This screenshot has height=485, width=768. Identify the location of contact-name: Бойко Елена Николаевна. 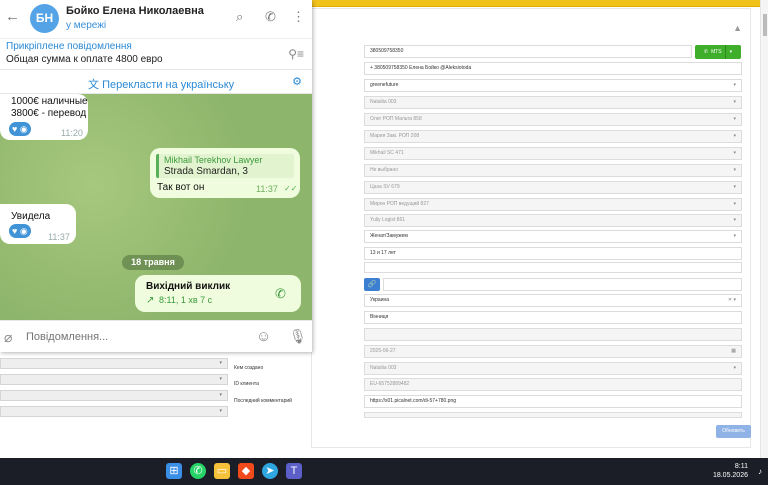
(135, 11).